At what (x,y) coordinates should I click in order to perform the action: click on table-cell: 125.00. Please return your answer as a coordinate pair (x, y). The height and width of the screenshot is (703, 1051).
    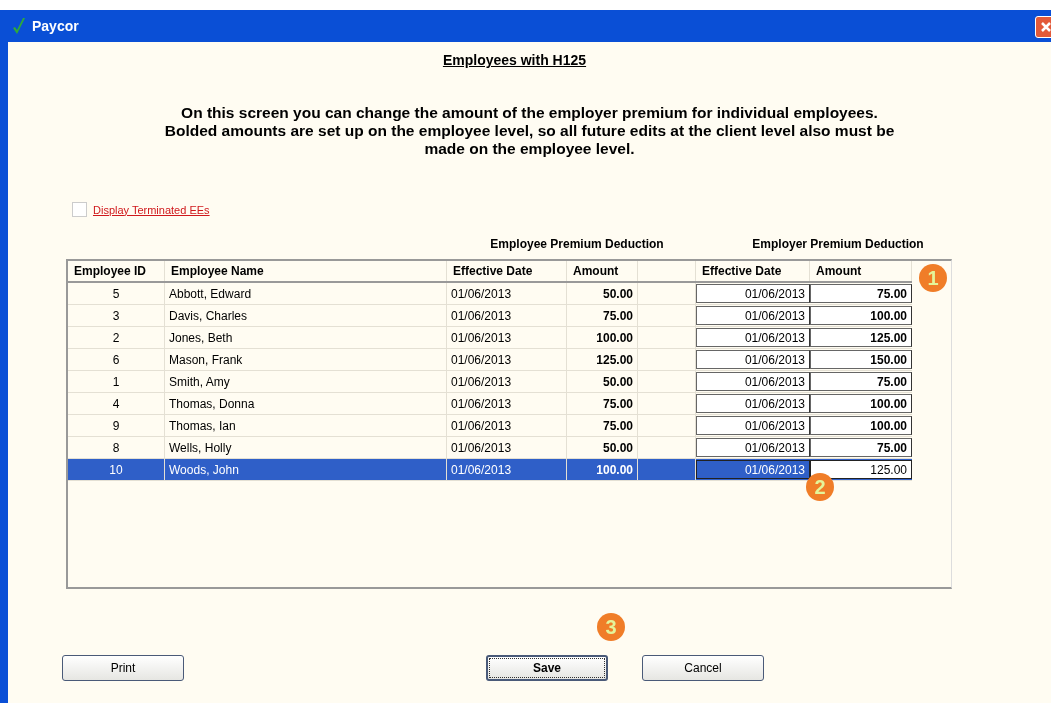
    Looking at the image, I should click on (602, 359).